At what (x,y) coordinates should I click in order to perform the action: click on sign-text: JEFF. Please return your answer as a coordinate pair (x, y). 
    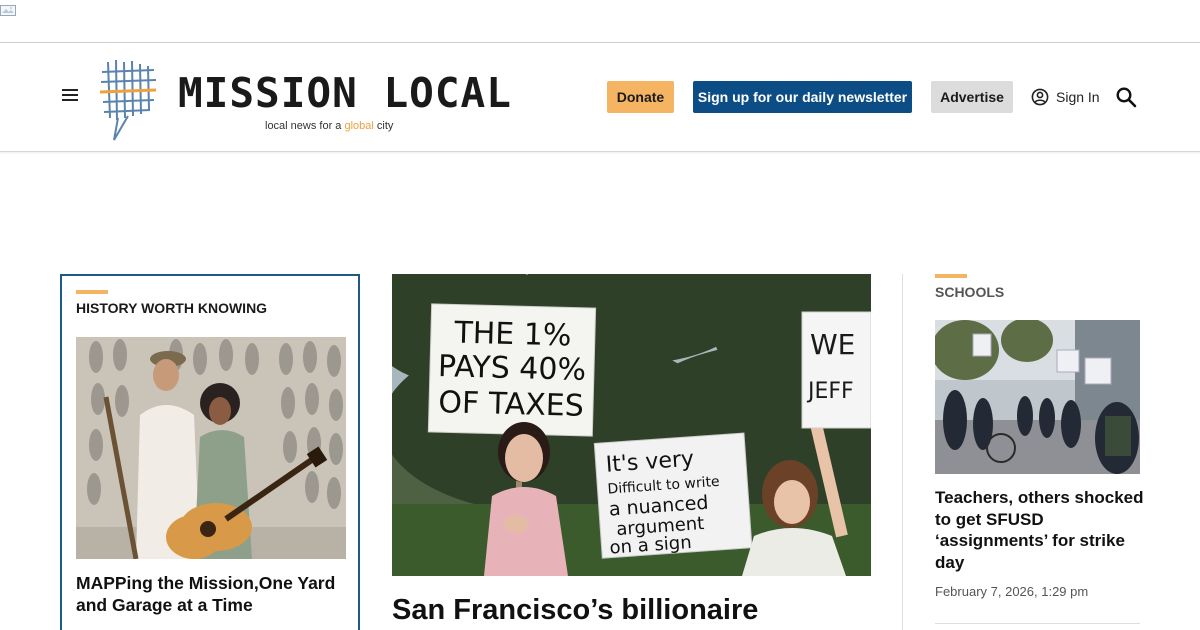
    Looking at the image, I should click on (830, 391).